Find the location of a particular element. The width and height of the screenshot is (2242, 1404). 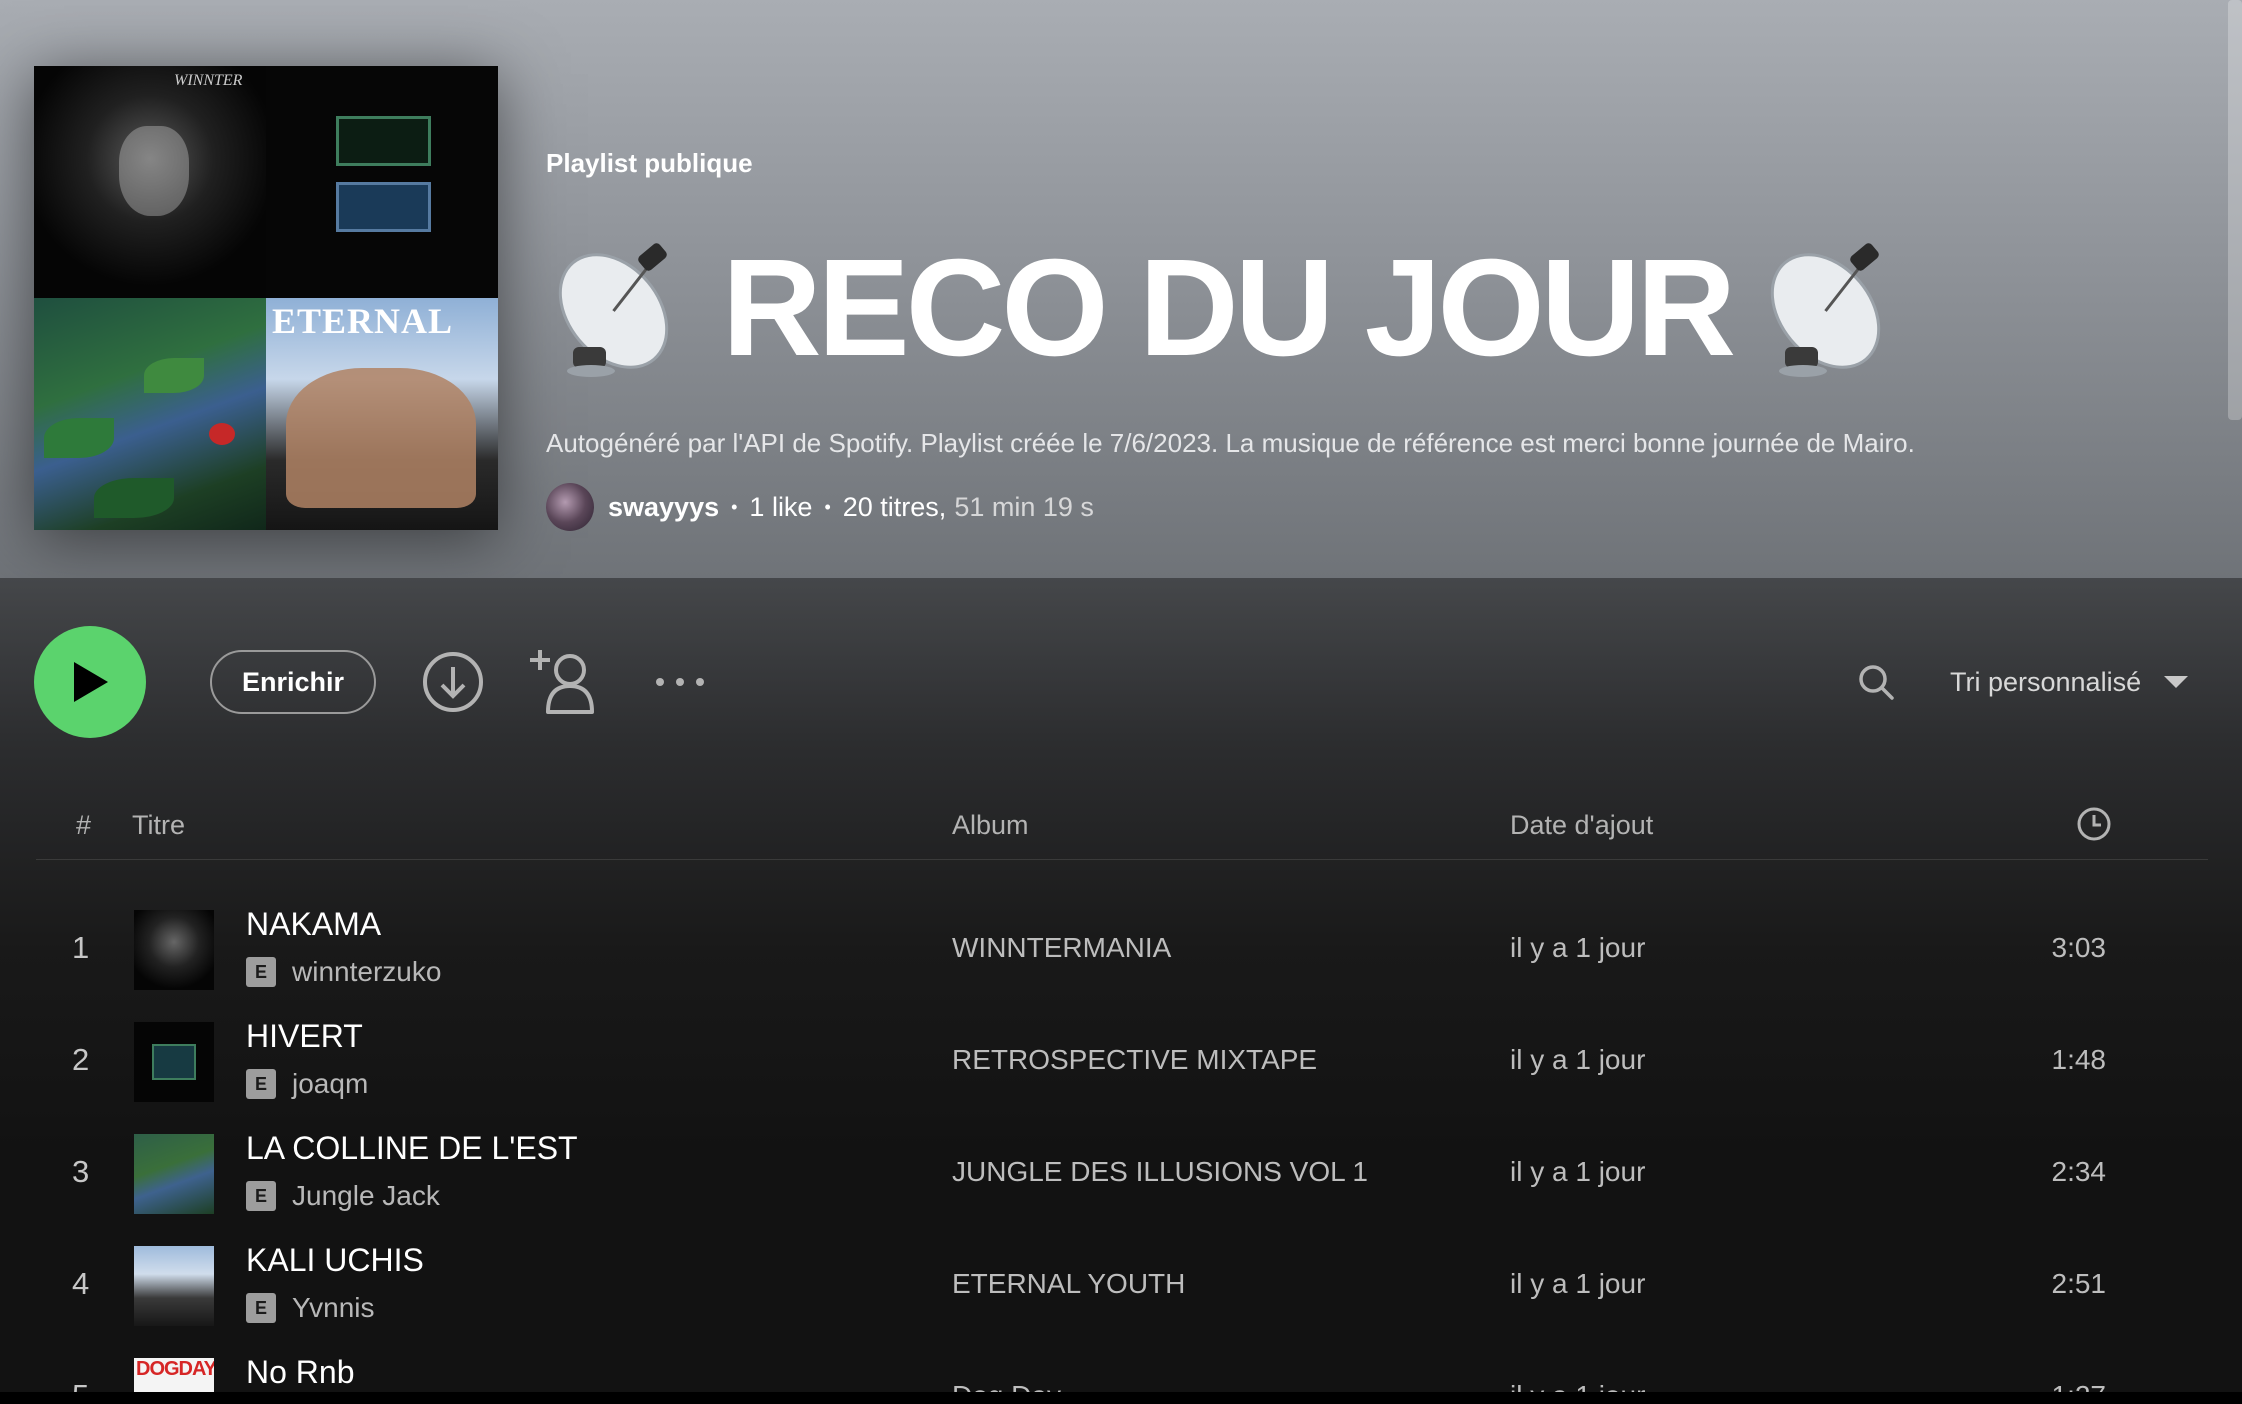

playlist-type-label: Playlist publique is located at coordinates (649, 163).